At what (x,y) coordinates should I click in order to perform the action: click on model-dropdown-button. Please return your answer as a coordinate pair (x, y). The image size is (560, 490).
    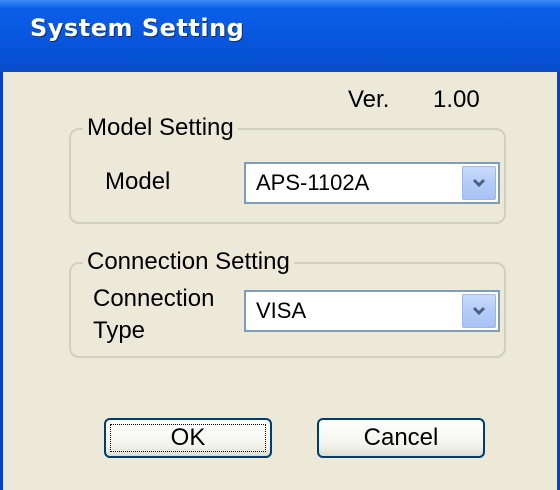
    Looking at the image, I should click on (479, 183).